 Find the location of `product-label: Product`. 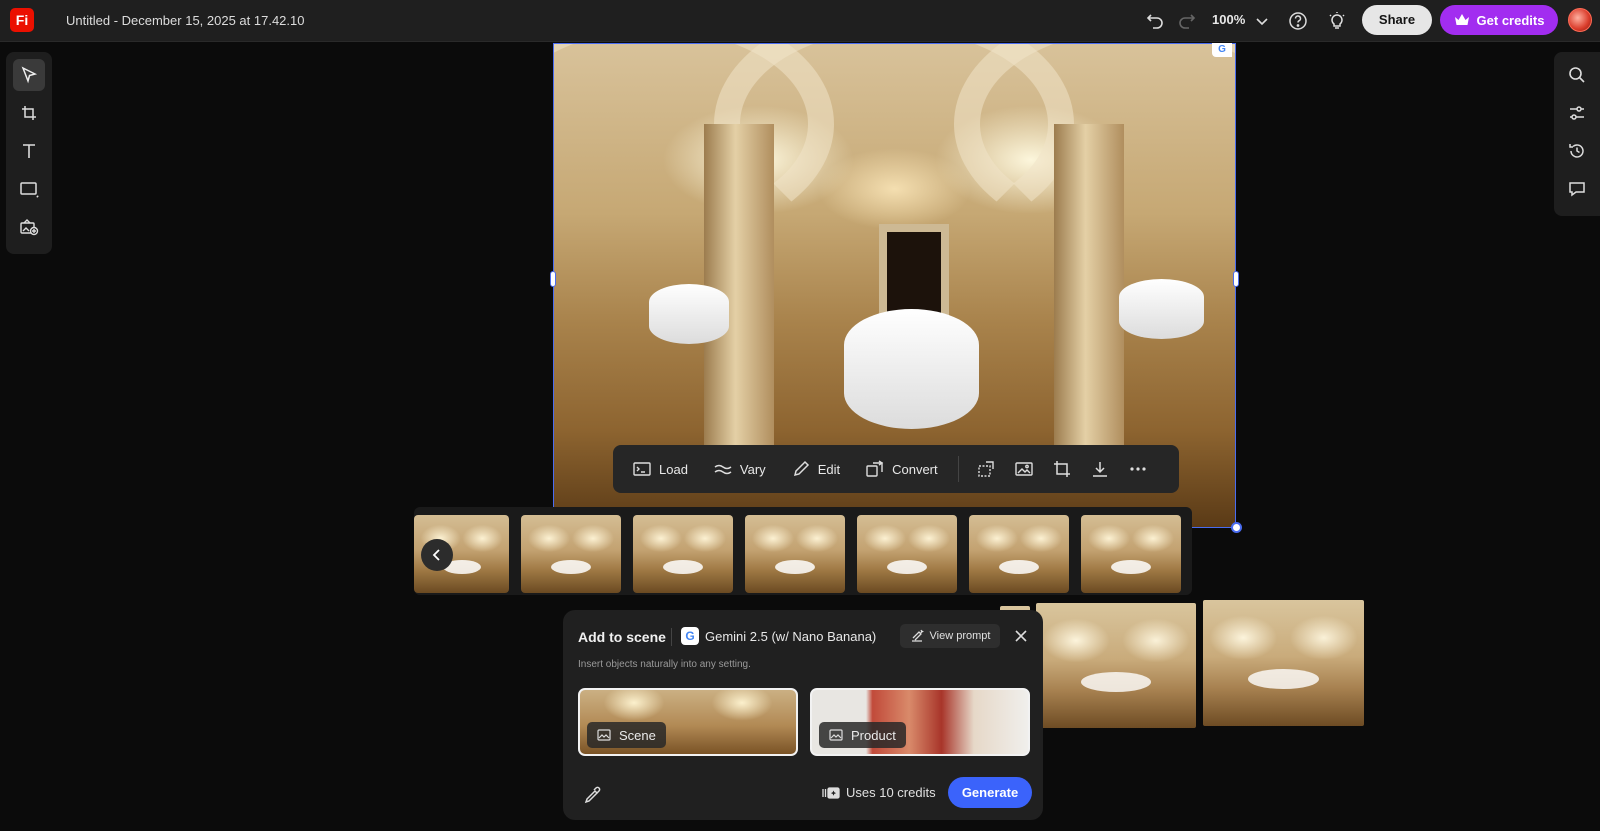

product-label: Product is located at coordinates (873, 735).